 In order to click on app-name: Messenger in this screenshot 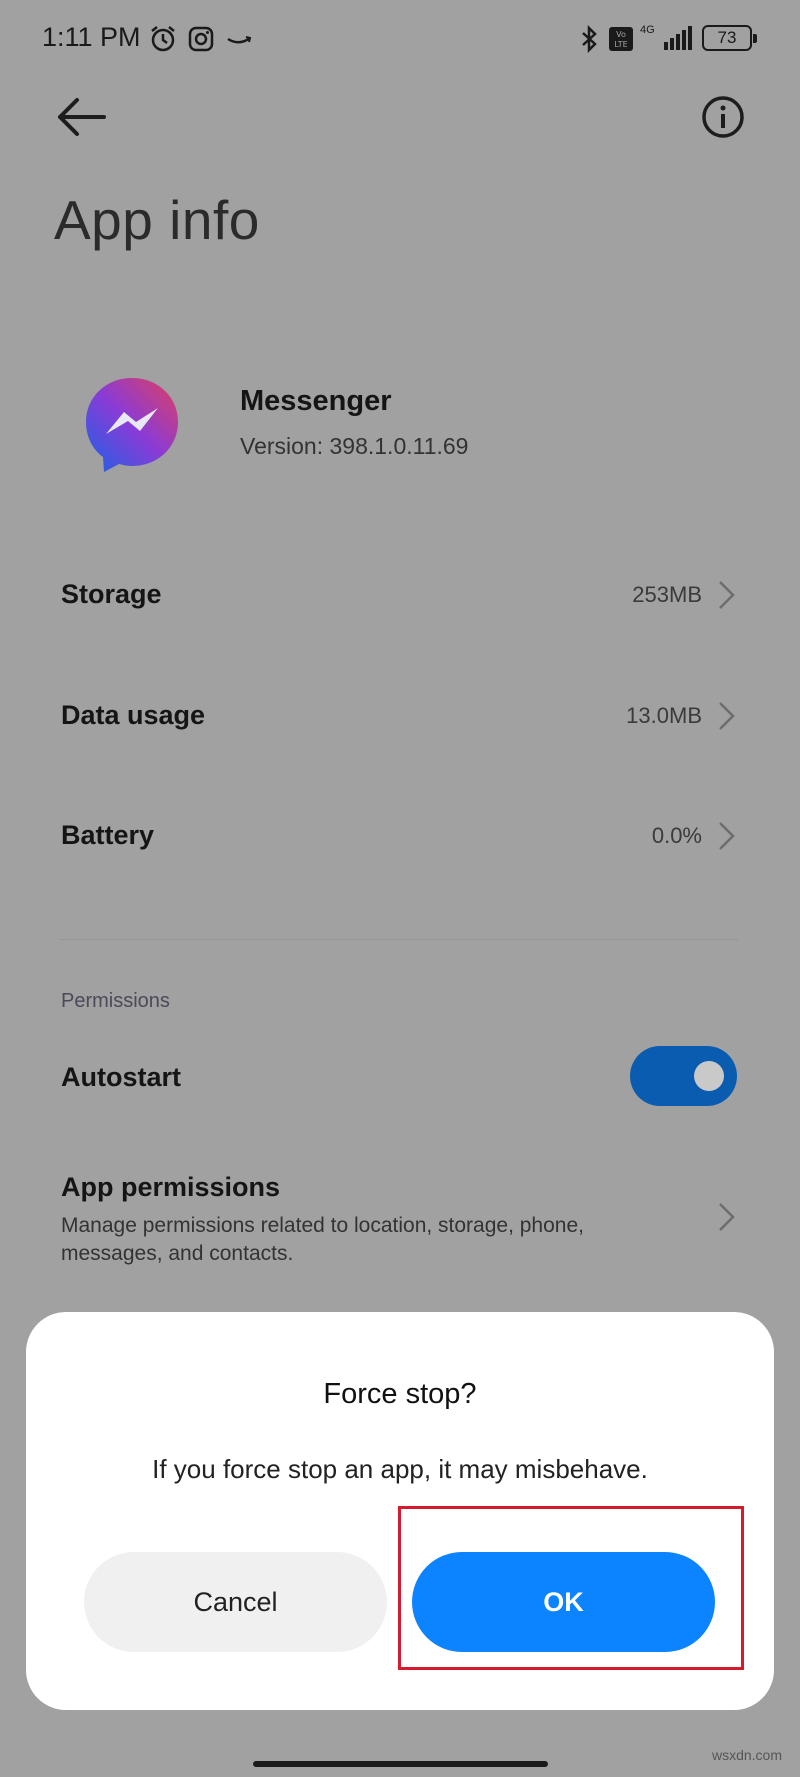, I will do `click(316, 401)`.